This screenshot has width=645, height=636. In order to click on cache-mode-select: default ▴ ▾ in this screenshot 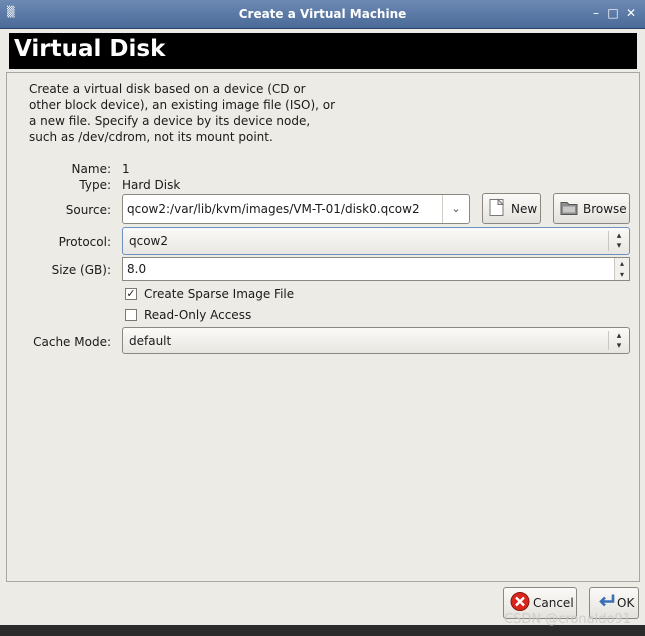, I will do `click(376, 340)`.